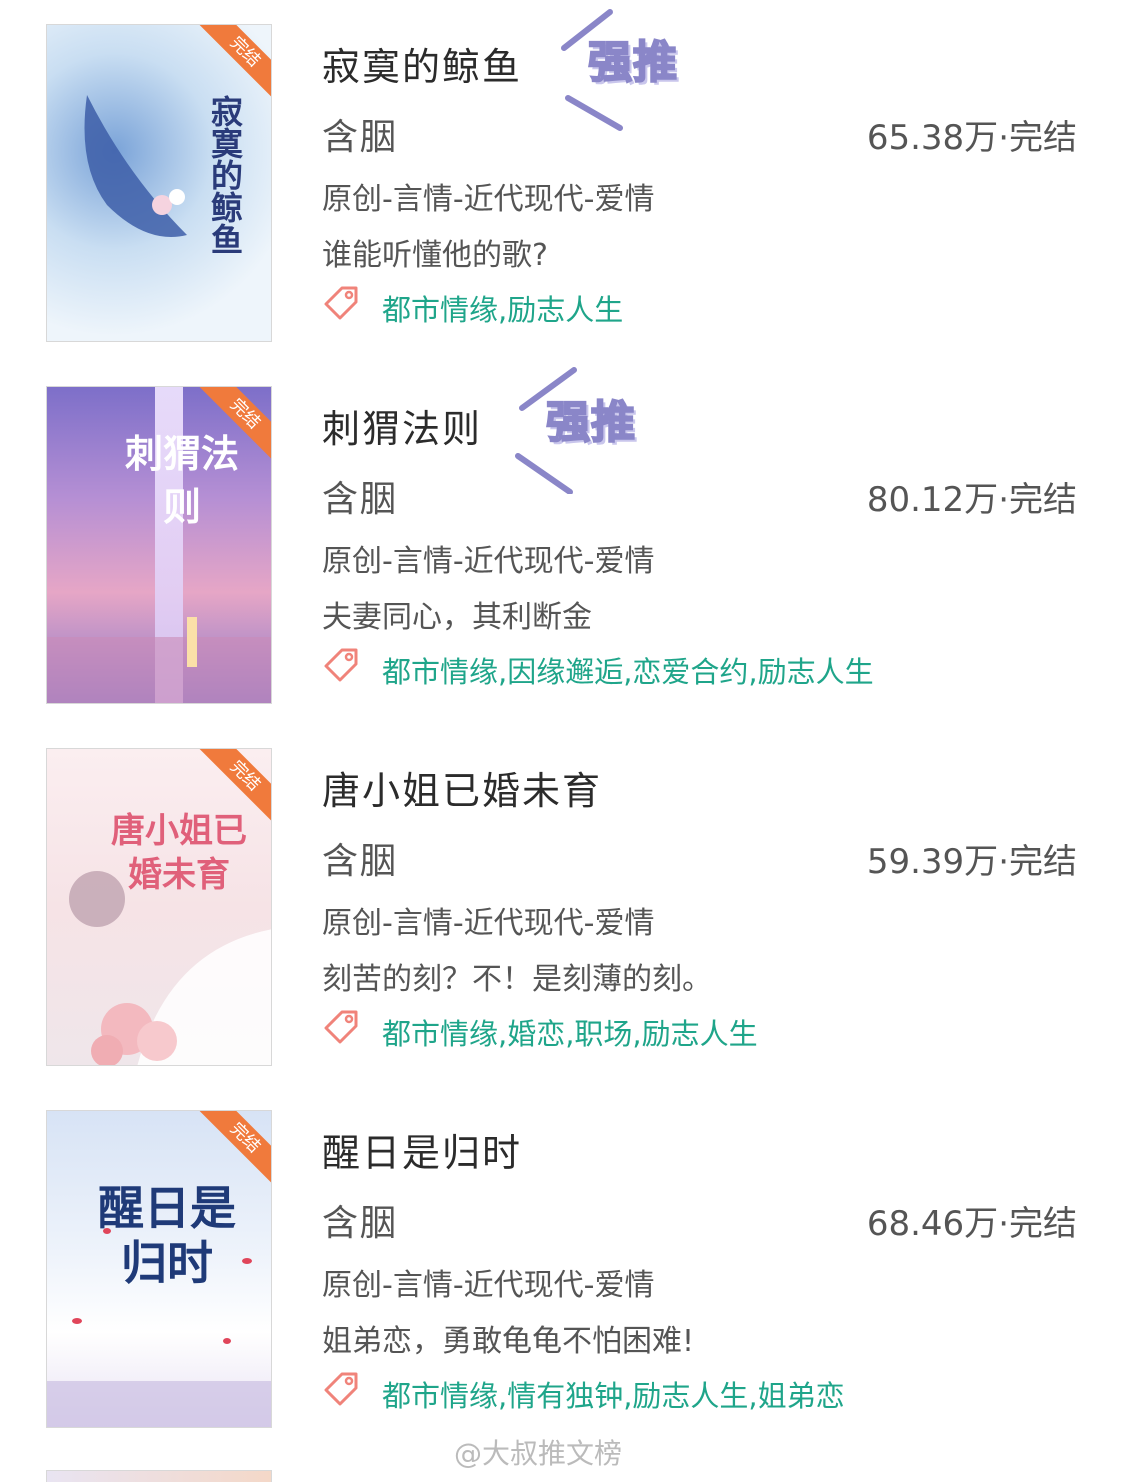 Image resolution: width=1125 pixels, height=1482 pixels. Describe the element at coordinates (502, 308) in the screenshot. I see `book-tags: 都市情缘,励志人生` at that location.